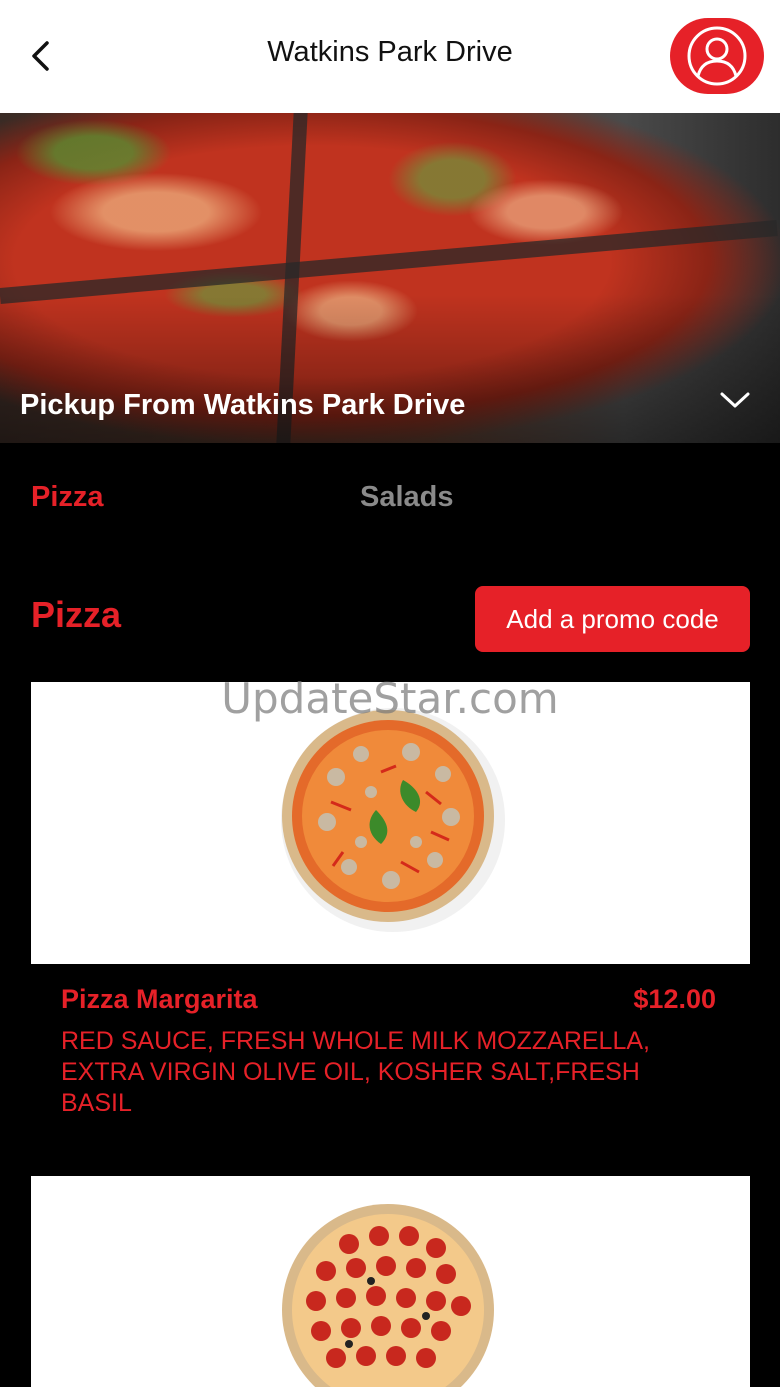  Describe the element at coordinates (159, 999) in the screenshot. I see `menu-item-name: Pizza Margarita` at that location.